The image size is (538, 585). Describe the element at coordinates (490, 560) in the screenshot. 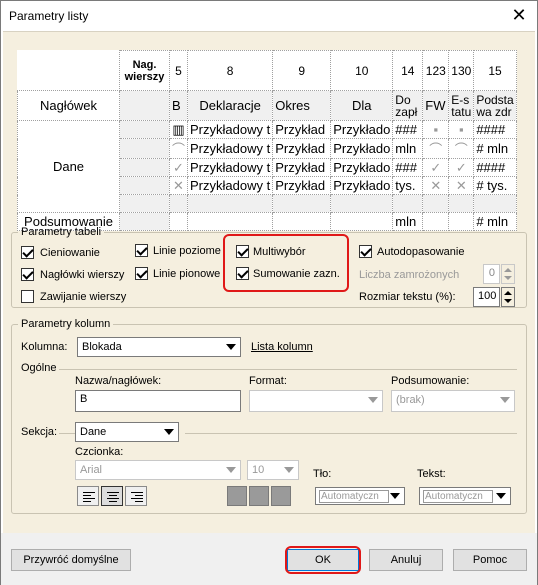

I see `help-button: Pomoc` at that location.